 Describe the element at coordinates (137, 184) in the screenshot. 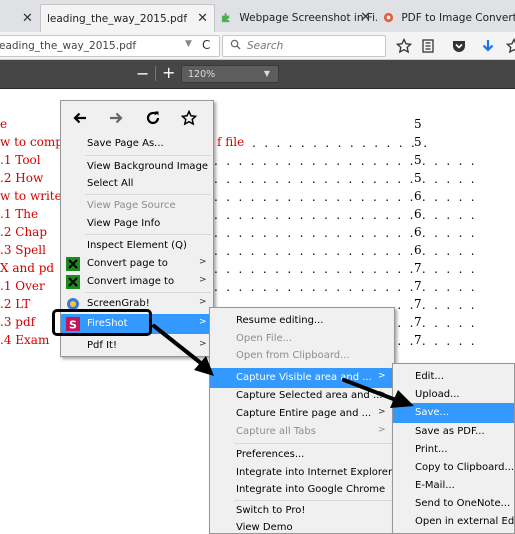

I see `menu-item-select-all: Select All` at that location.